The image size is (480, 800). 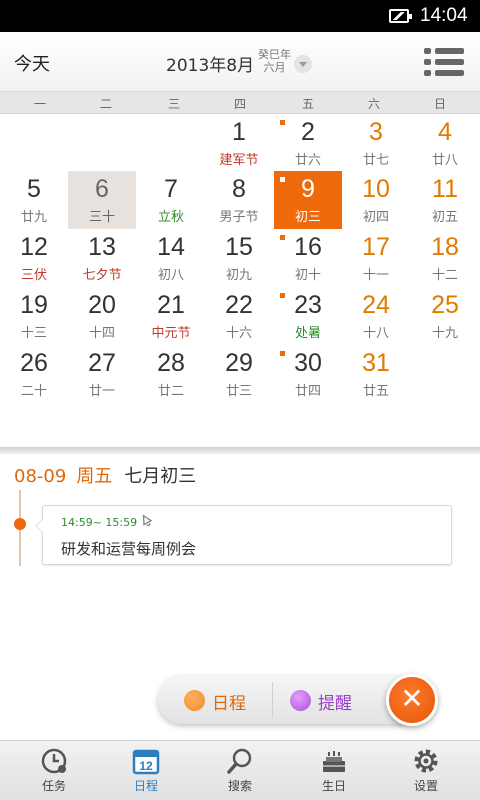 What do you see at coordinates (444, 62) in the screenshot?
I see `list-menu-icon` at bounding box center [444, 62].